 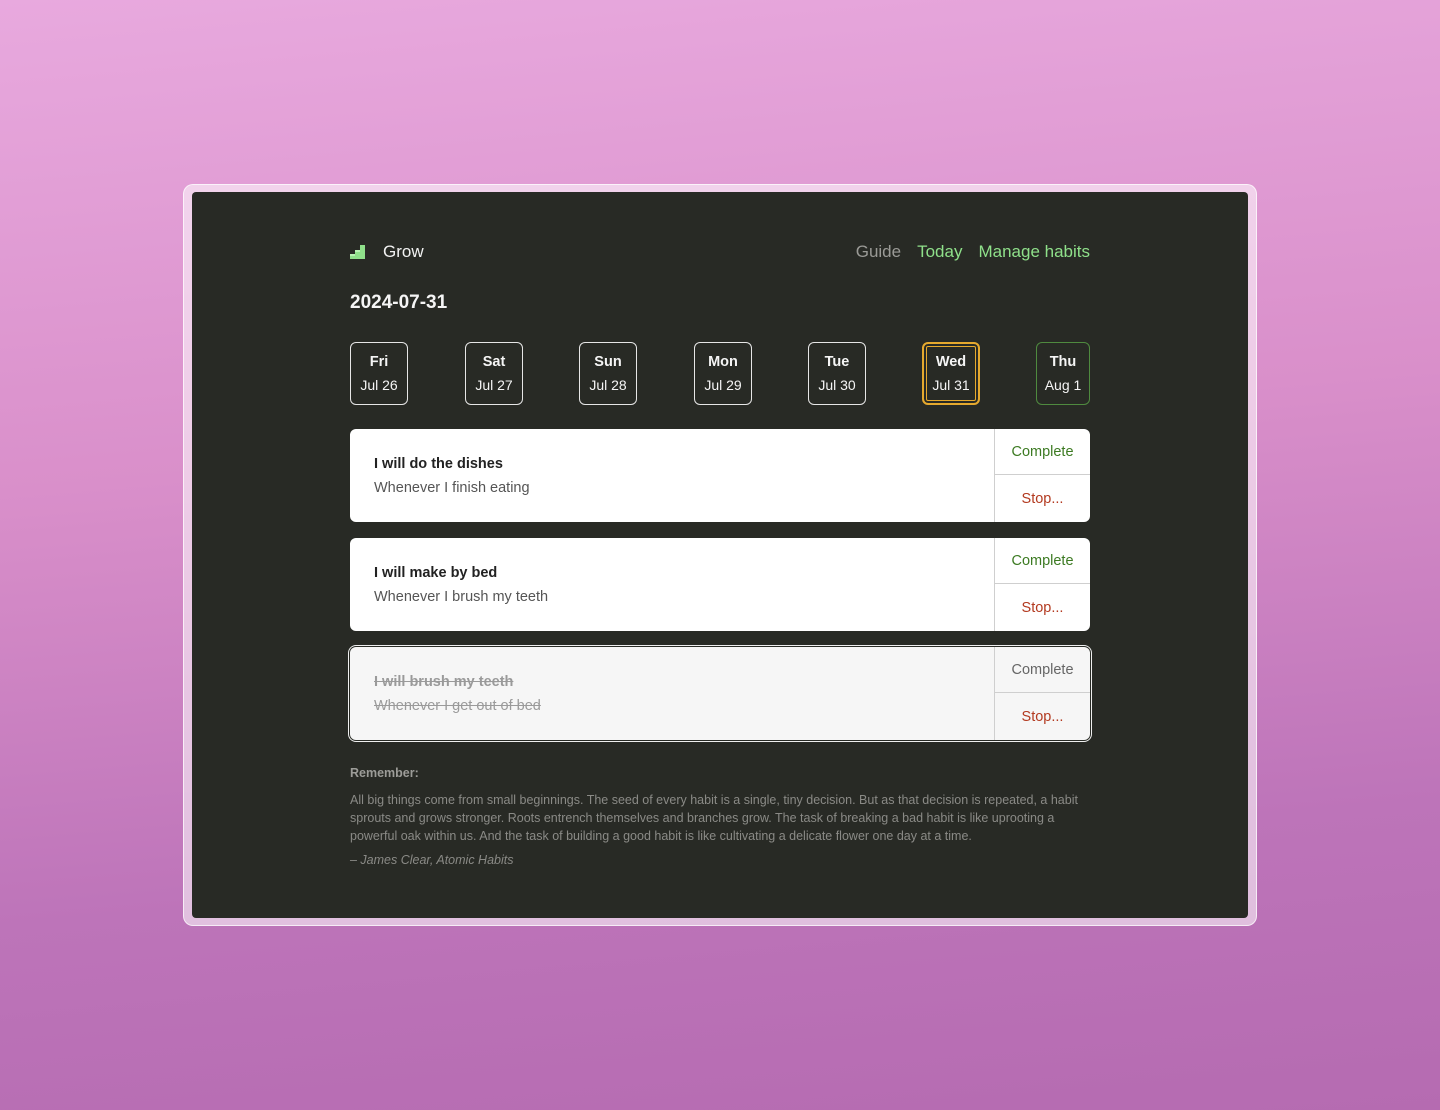 What do you see at coordinates (837, 373) in the screenshot?
I see `day-button-tue: Tue Jul 30` at bounding box center [837, 373].